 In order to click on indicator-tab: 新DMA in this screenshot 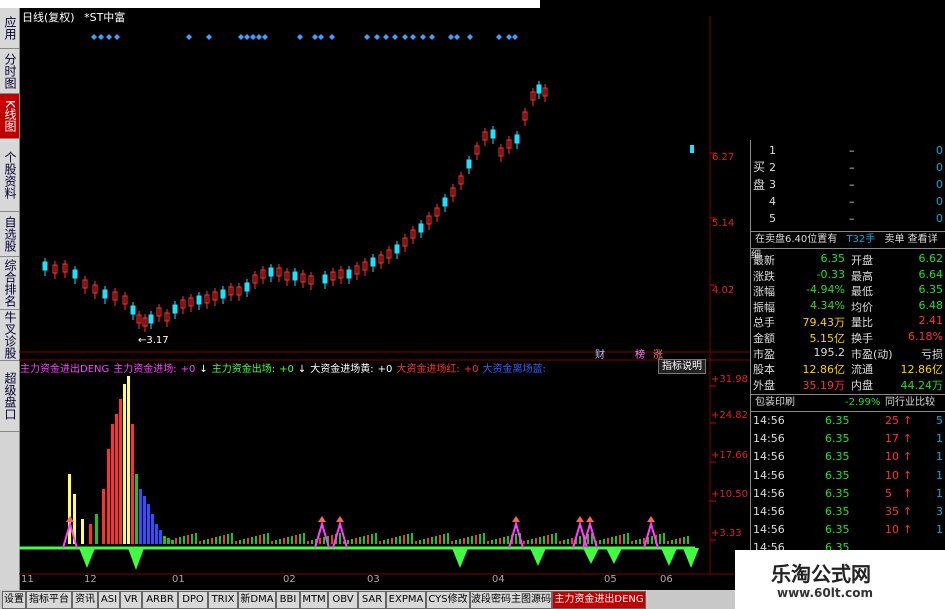, I will do `click(257, 600)`.